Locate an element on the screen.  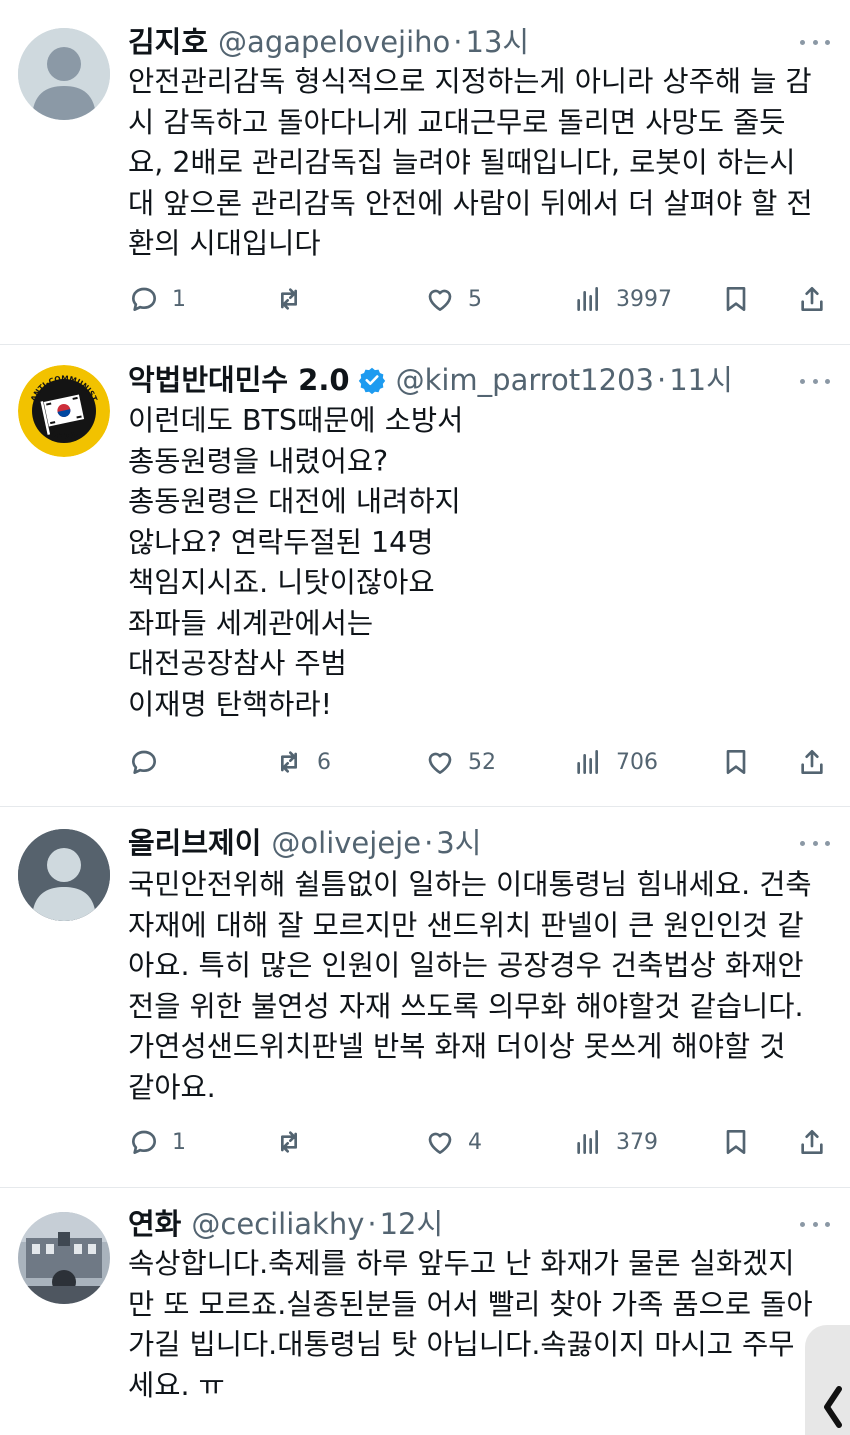
views-button: 379 is located at coordinates (615, 1142).